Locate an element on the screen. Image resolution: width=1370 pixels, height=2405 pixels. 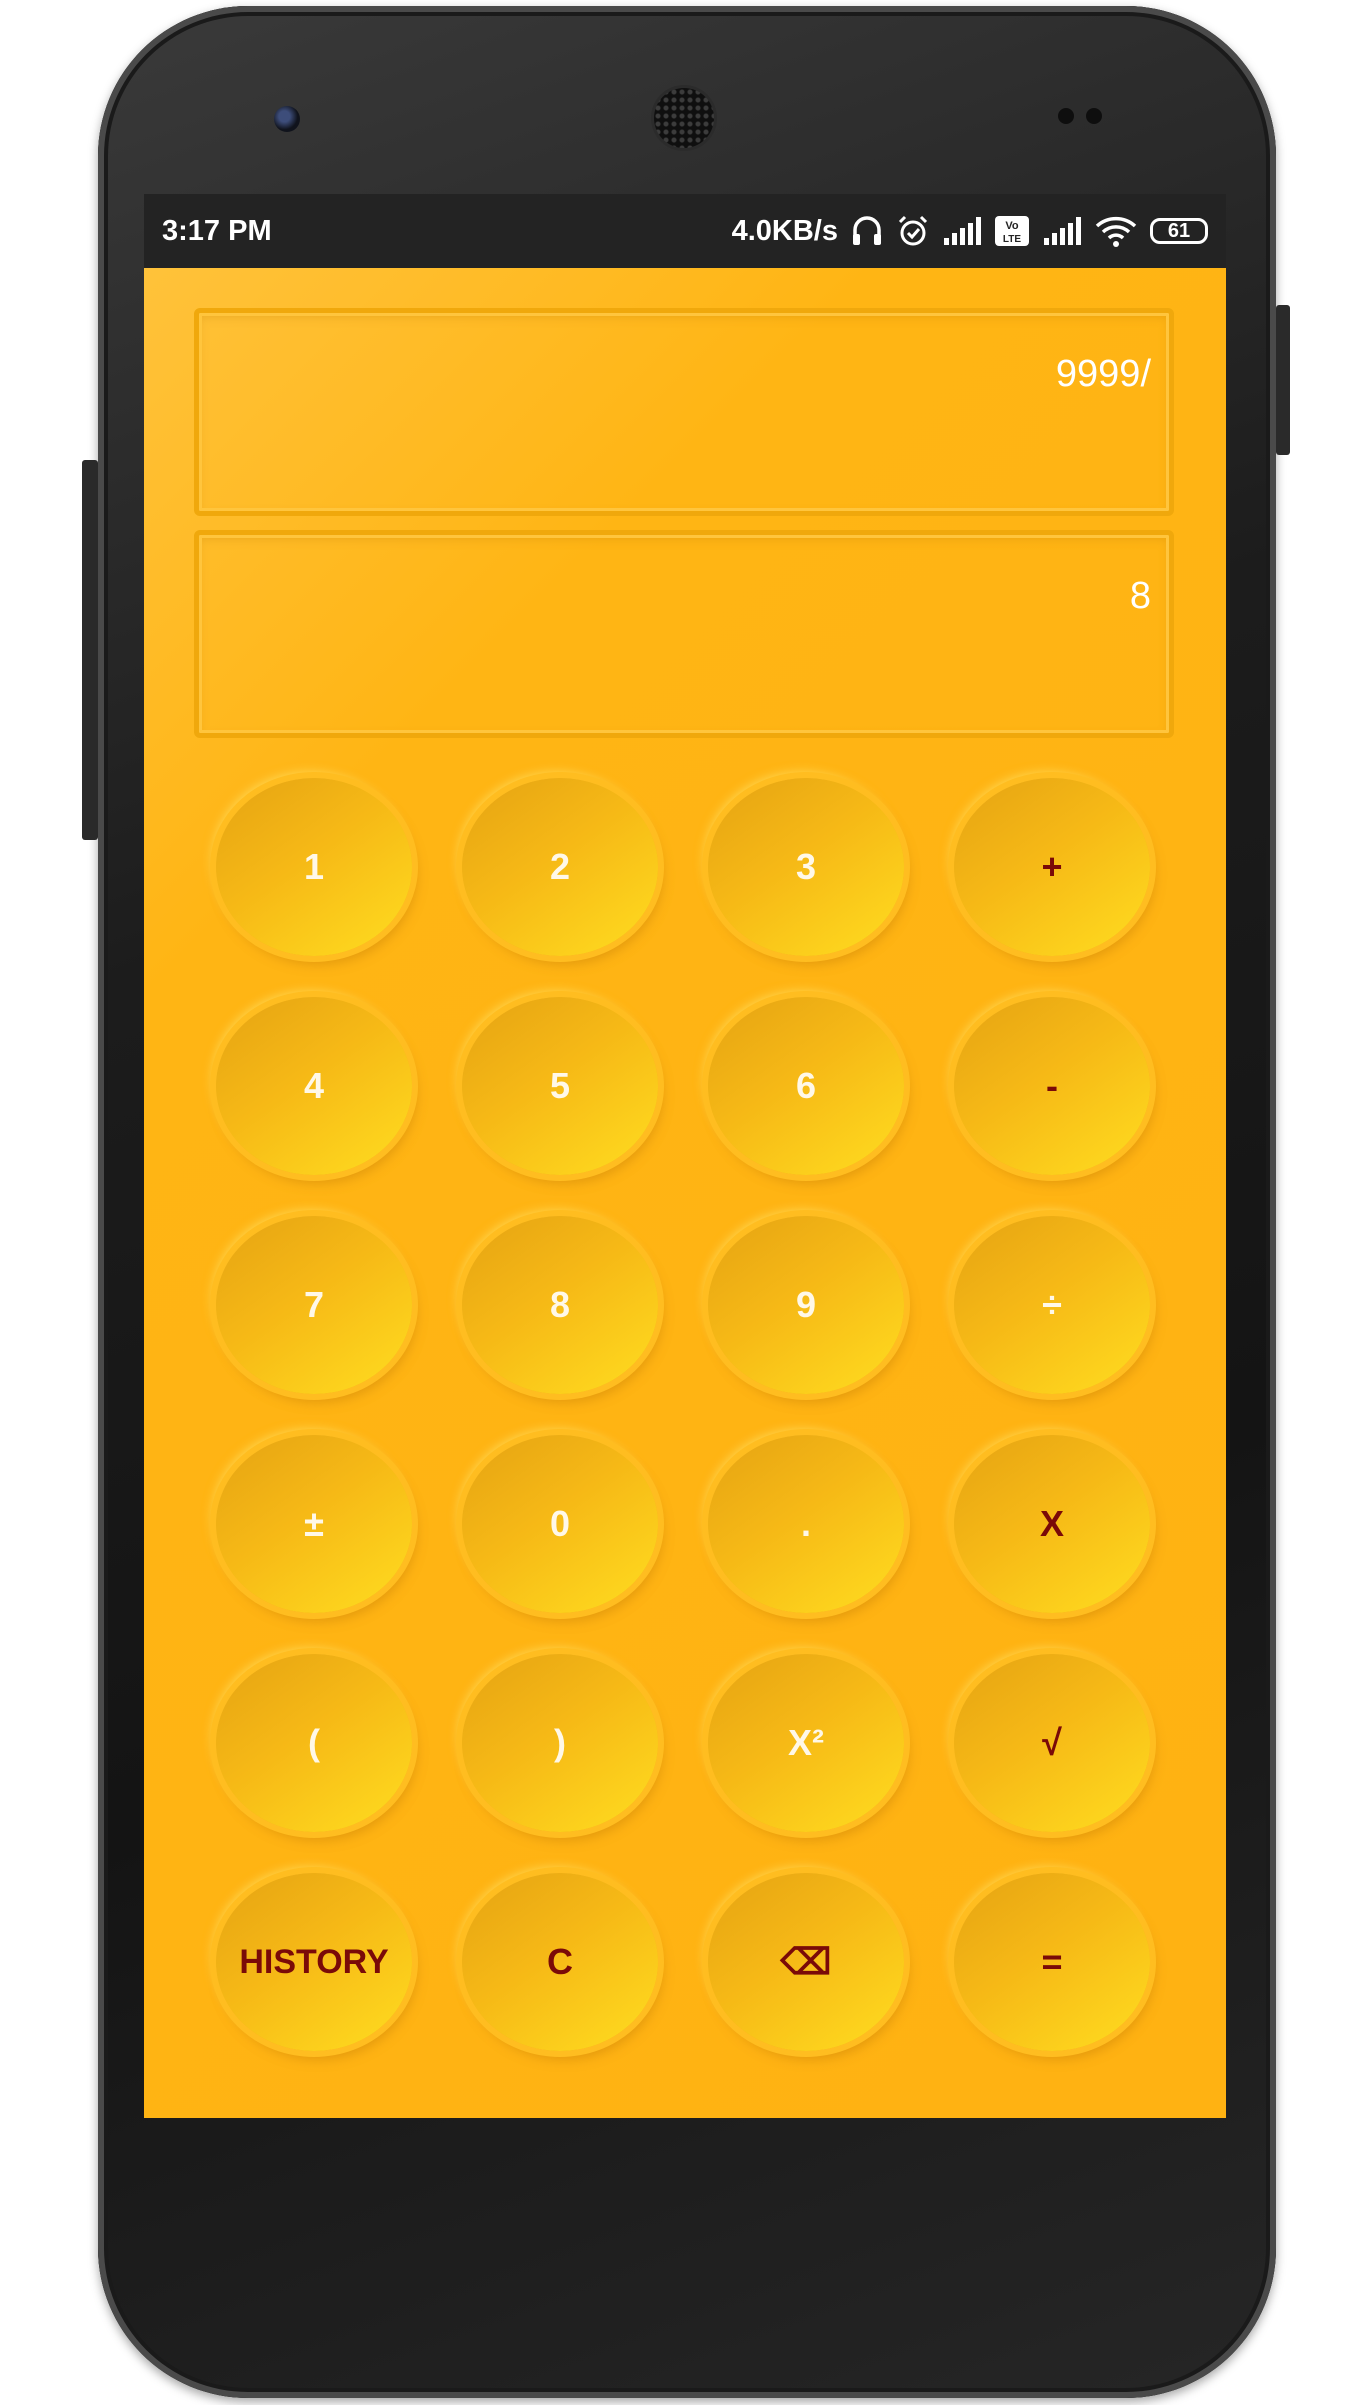
power-button is located at coordinates (1283, 380).